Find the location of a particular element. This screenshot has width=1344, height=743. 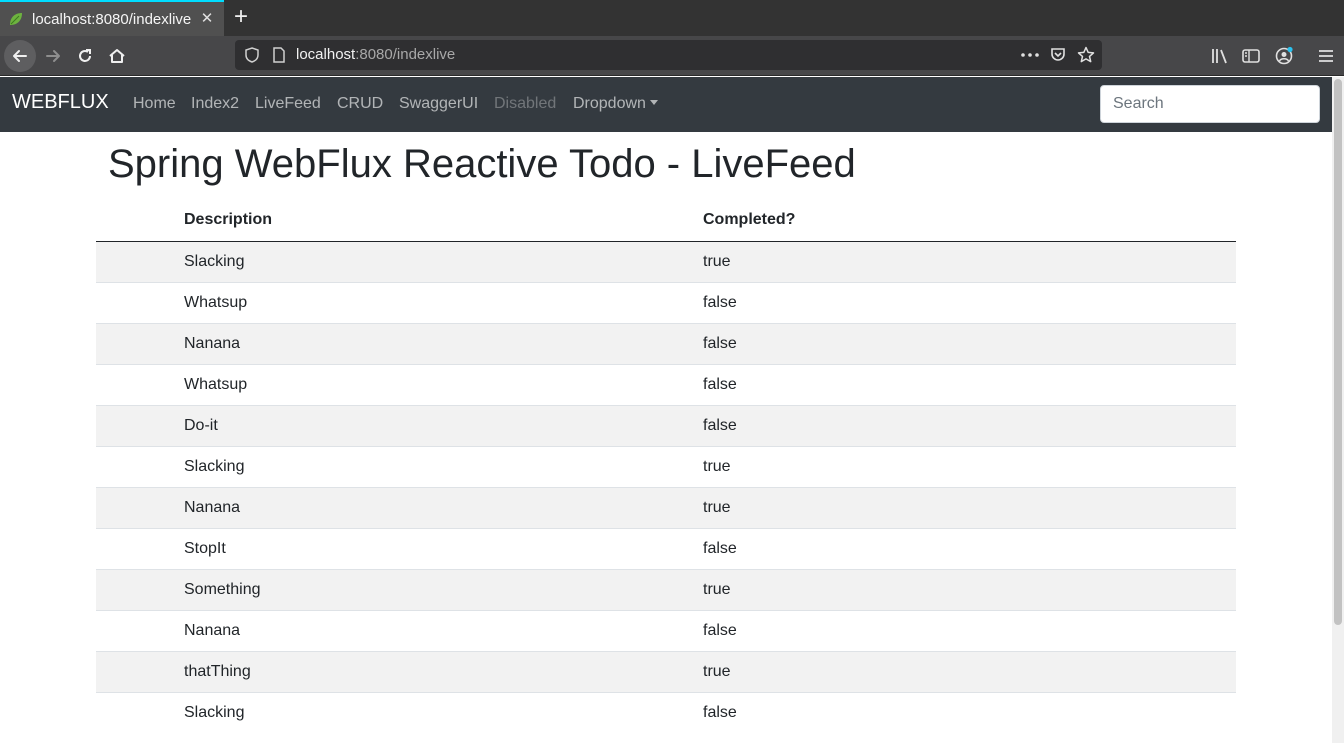

spring-leaf-icon is located at coordinates (16, 19).